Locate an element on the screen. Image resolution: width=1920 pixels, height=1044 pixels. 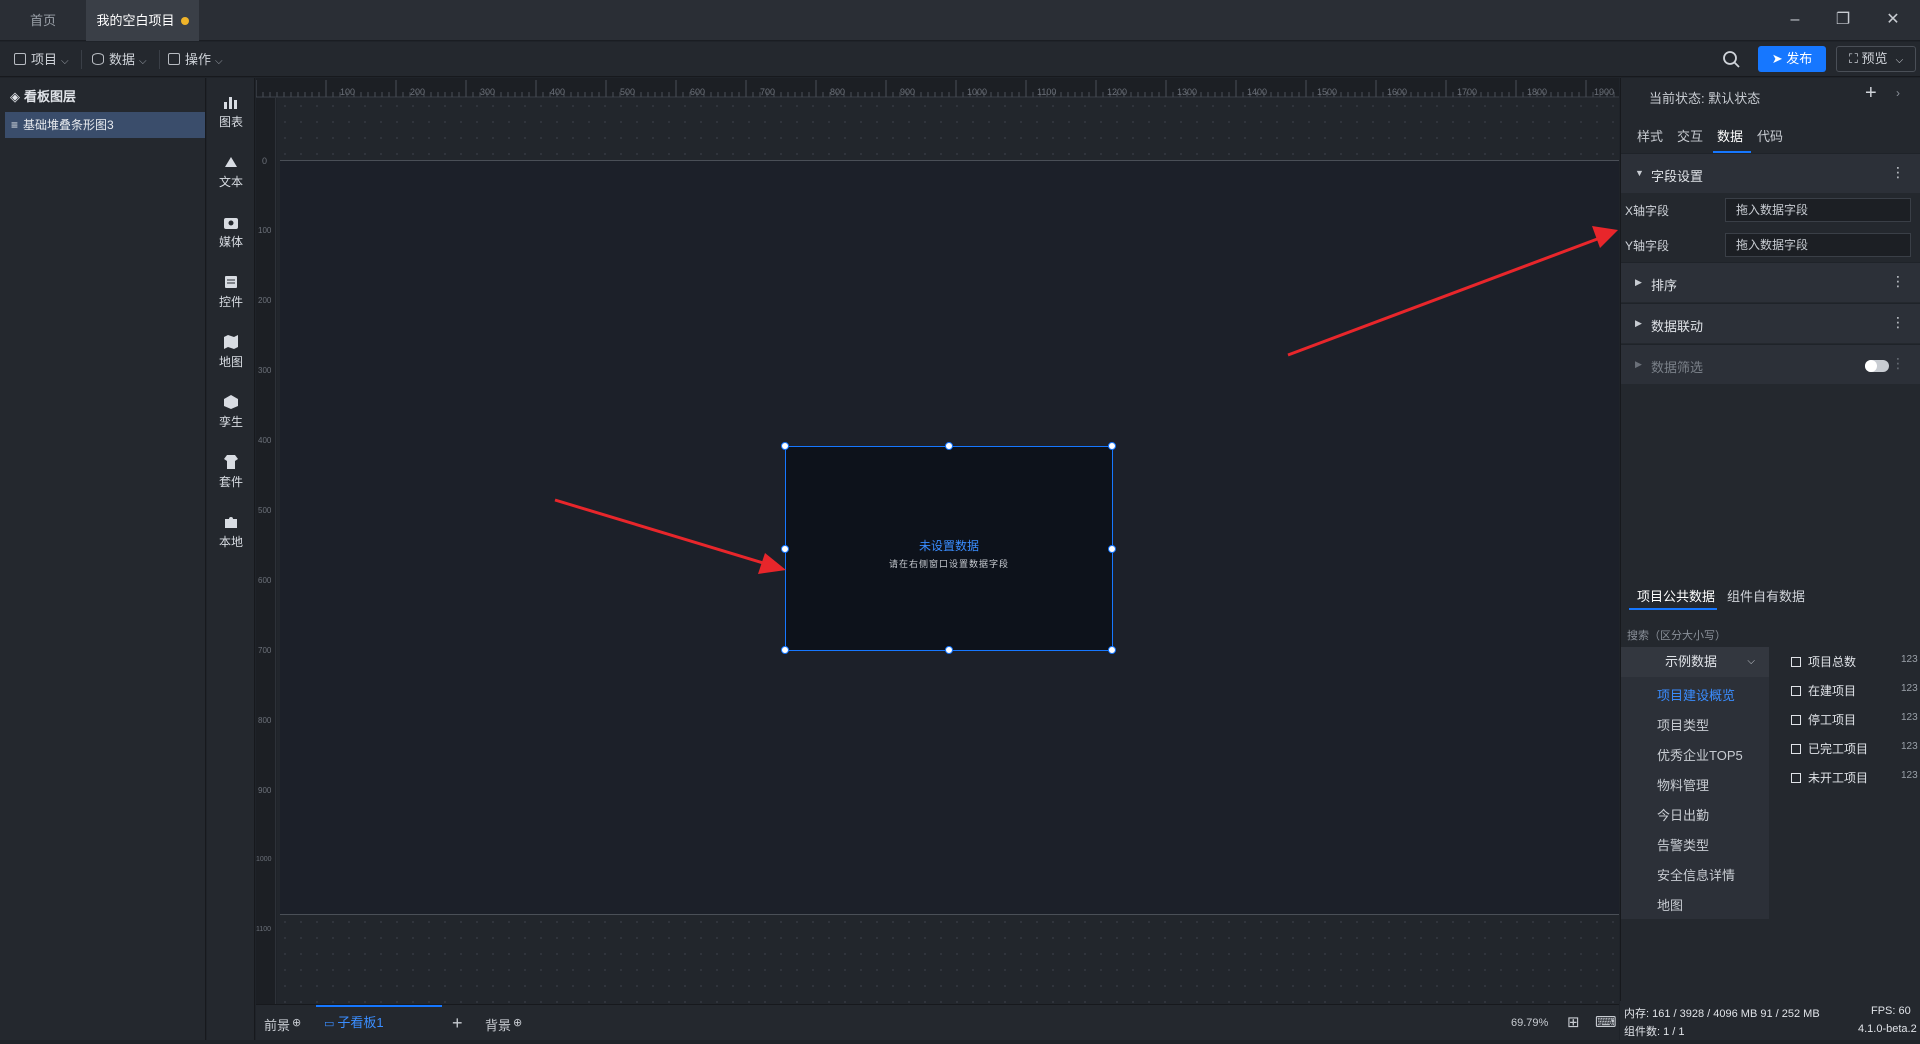
data-field-item: 在建项目 is located at coordinates (1823, 690).